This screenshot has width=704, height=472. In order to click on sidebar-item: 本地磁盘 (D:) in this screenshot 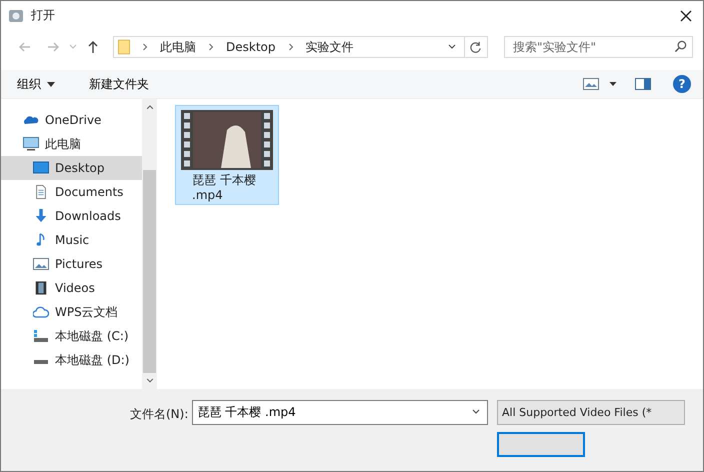, I will do `click(71, 360)`.